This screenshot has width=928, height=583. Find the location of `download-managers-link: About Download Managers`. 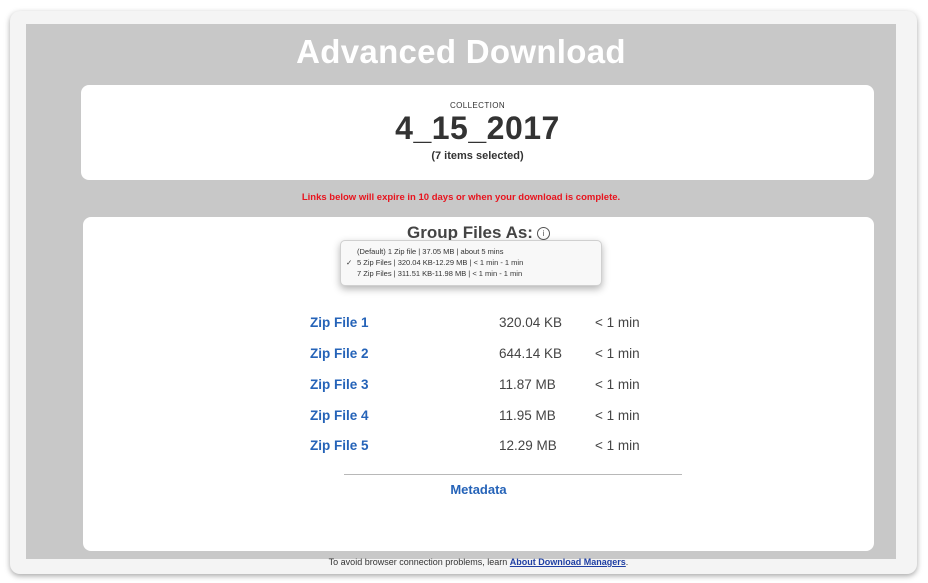

download-managers-link: About Download Managers is located at coordinates (568, 562).